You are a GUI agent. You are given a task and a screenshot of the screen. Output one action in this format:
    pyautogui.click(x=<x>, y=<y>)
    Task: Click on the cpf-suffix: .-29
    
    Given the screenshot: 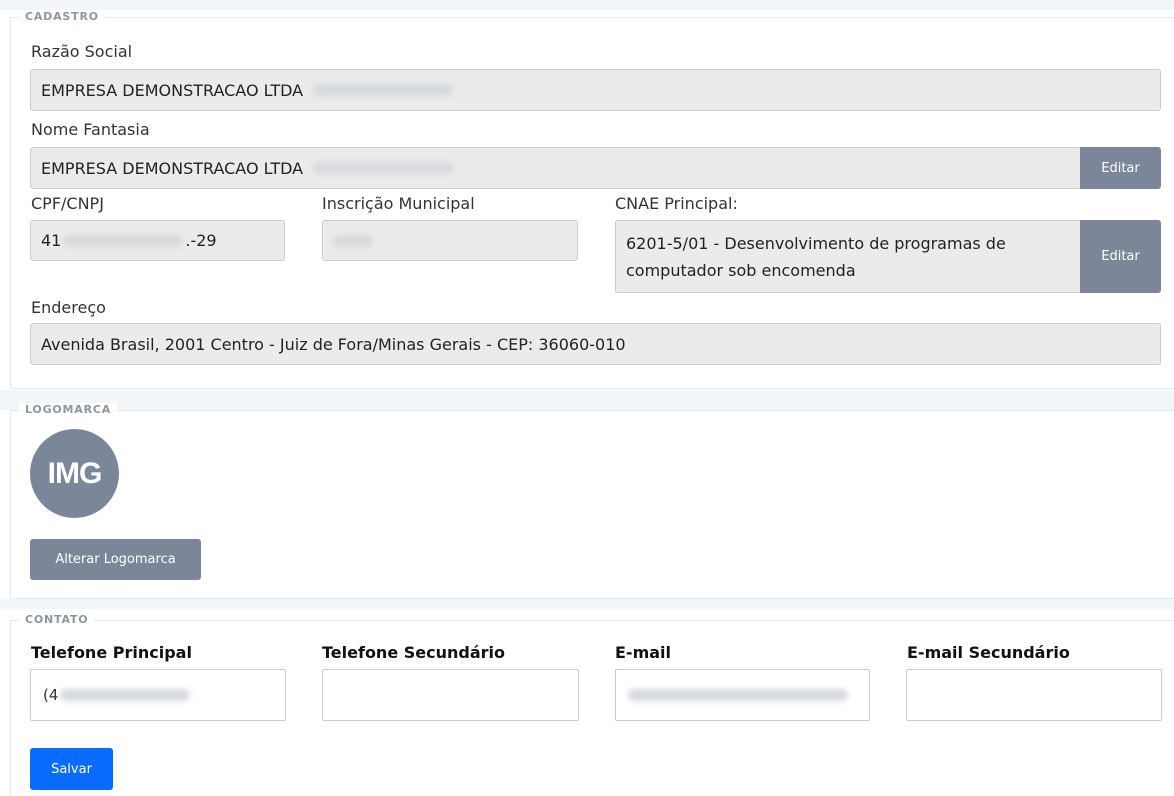 What is the action you would take?
    pyautogui.click(x=201, y=240)
    